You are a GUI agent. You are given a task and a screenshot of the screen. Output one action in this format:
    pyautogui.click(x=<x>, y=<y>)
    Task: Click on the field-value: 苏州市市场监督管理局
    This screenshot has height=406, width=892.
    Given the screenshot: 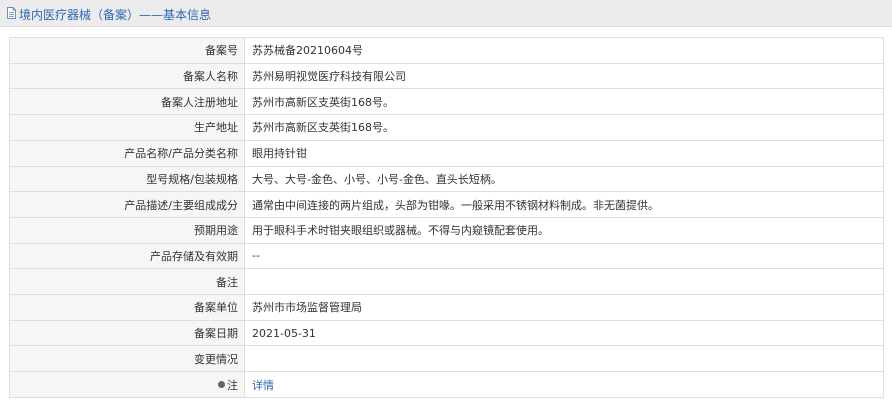 What is the action you would take?
    pyautogui.click(x=564, y=307)
    